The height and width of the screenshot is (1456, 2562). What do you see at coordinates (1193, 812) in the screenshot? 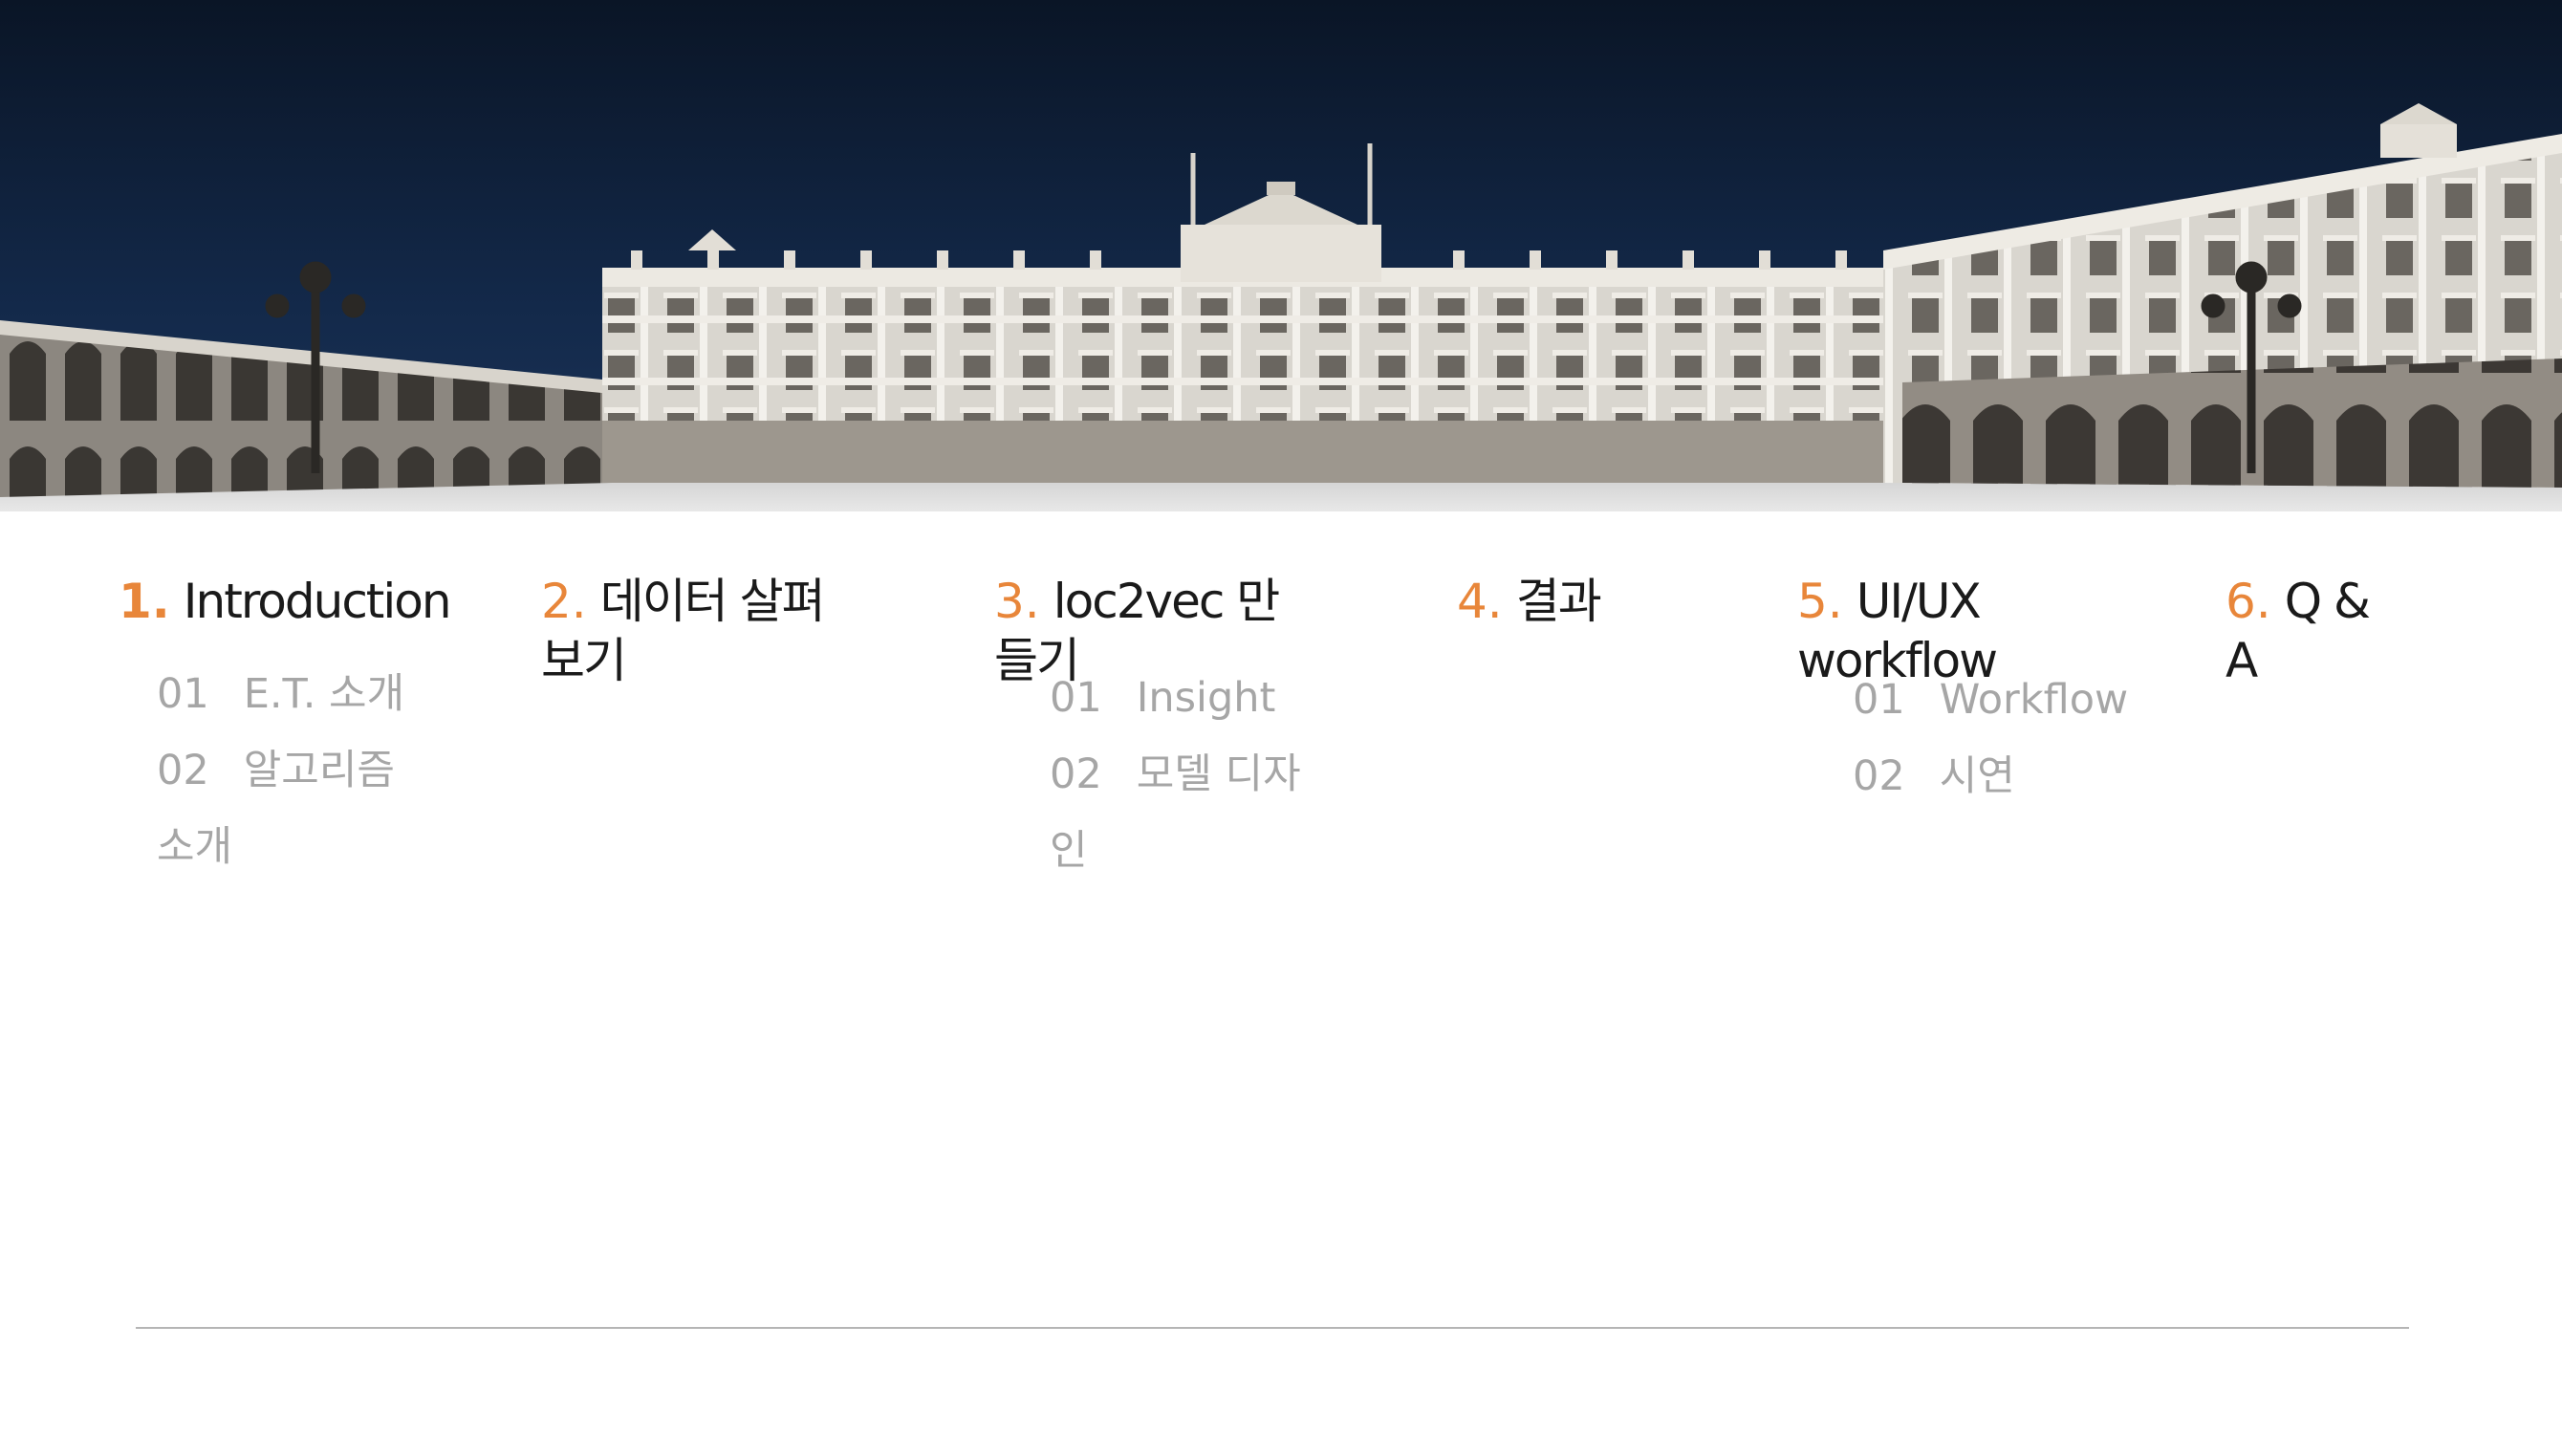
I see `list-item: 02 모델 디자인` at bounding box center [1193, 812].